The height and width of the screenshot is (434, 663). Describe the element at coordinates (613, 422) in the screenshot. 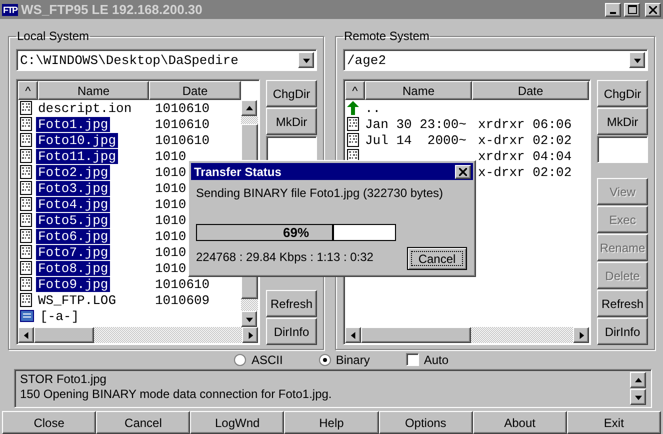

I see `toolbar-button: Exit` at that location.